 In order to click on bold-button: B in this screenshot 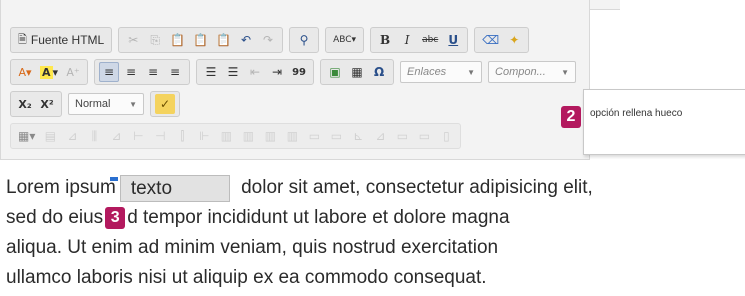, I will do `click(385, 40)`.